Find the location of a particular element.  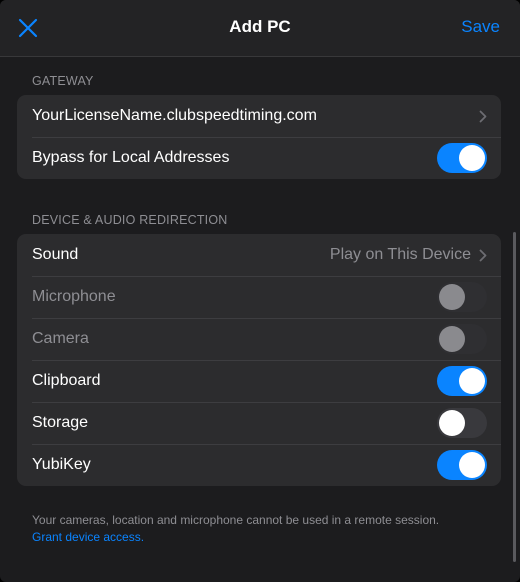

gateway-address-row: YourLicenseName.clubspeedtiming.com is located at coordinates (259, 116).